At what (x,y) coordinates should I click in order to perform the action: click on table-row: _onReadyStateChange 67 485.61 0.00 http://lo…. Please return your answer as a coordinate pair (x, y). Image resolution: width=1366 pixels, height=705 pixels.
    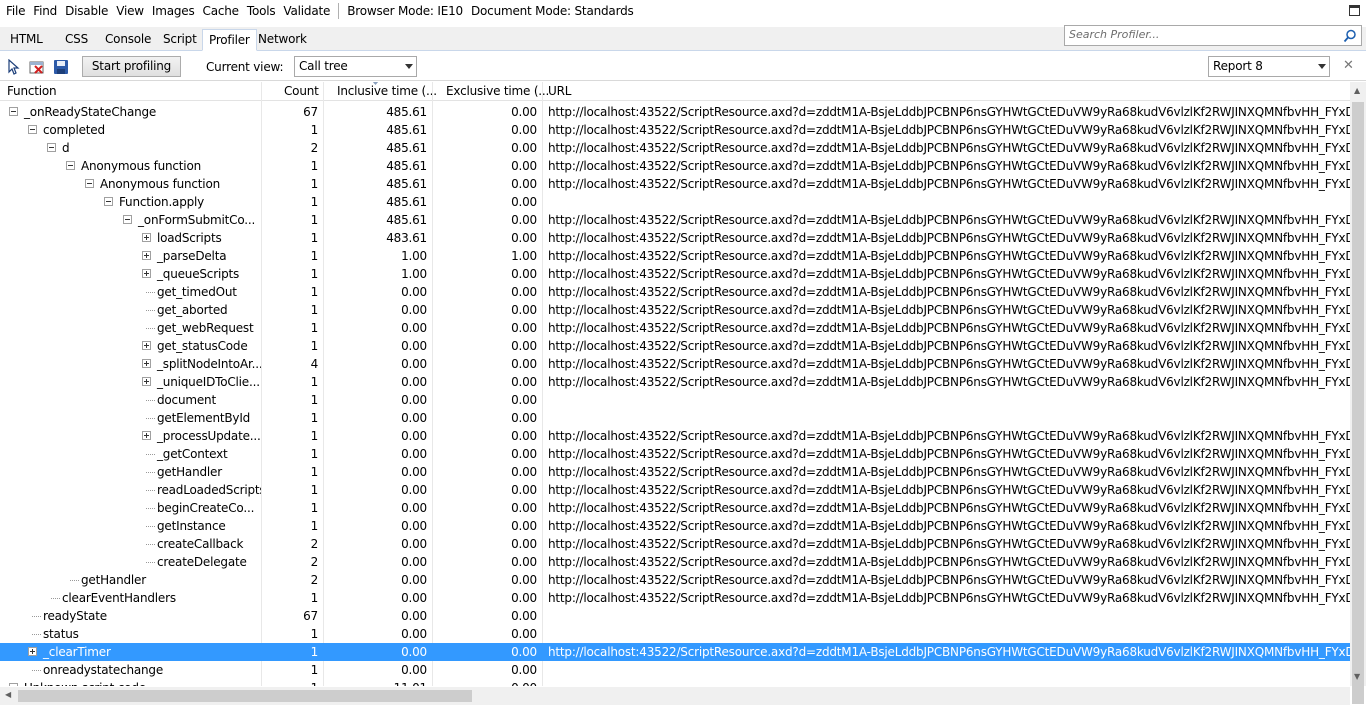
    Looking at the image, I should click on (675, 112).